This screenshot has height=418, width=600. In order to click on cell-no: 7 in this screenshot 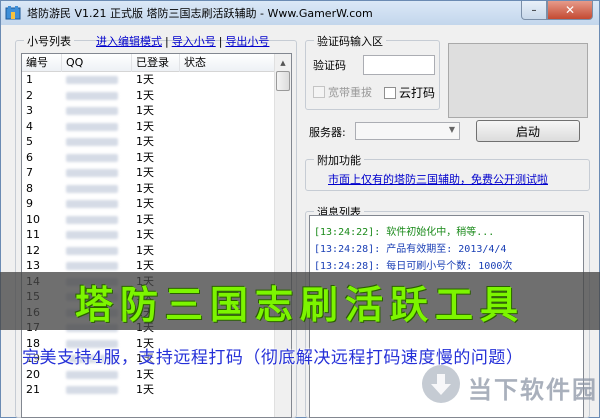, I will do `click(29, 172)`.